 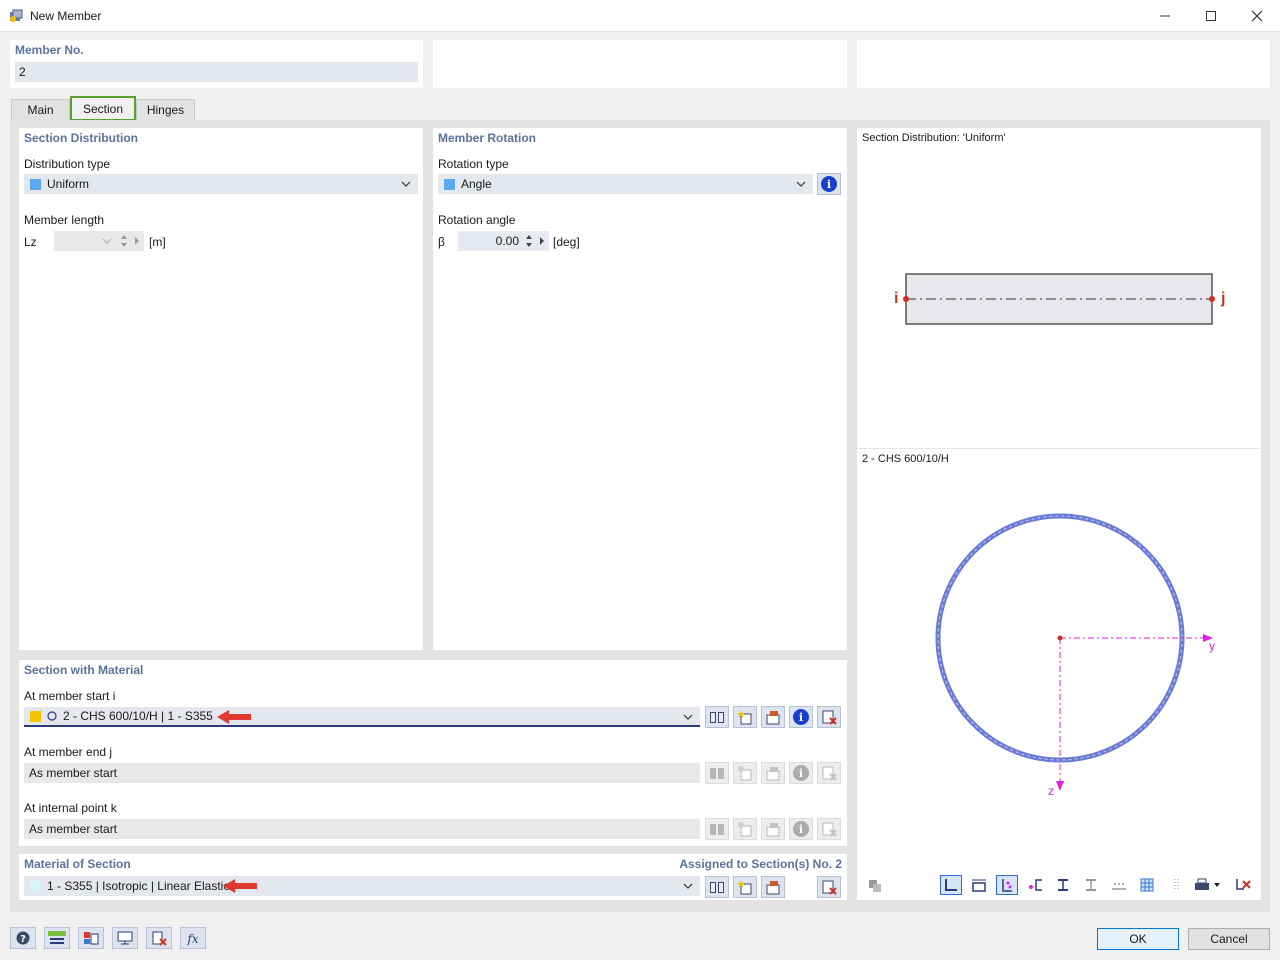 I want to click on points-icon, so click(x=1176, y=885).